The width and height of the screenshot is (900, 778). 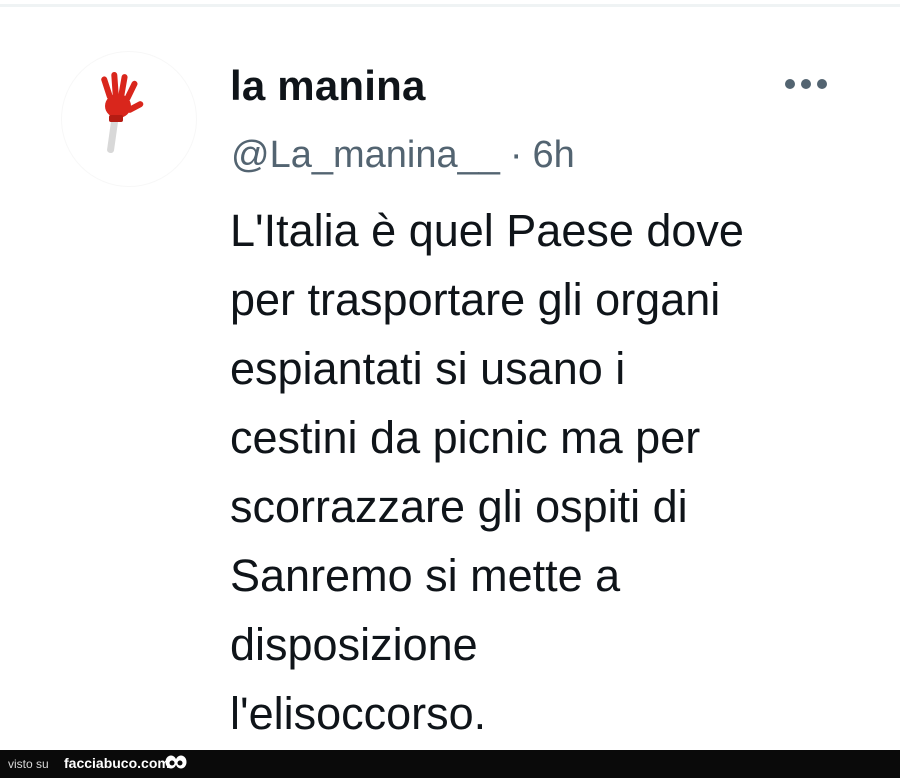 I want to click on tweet-text-line: espiantati si usano i, so click(x=428, y=368).